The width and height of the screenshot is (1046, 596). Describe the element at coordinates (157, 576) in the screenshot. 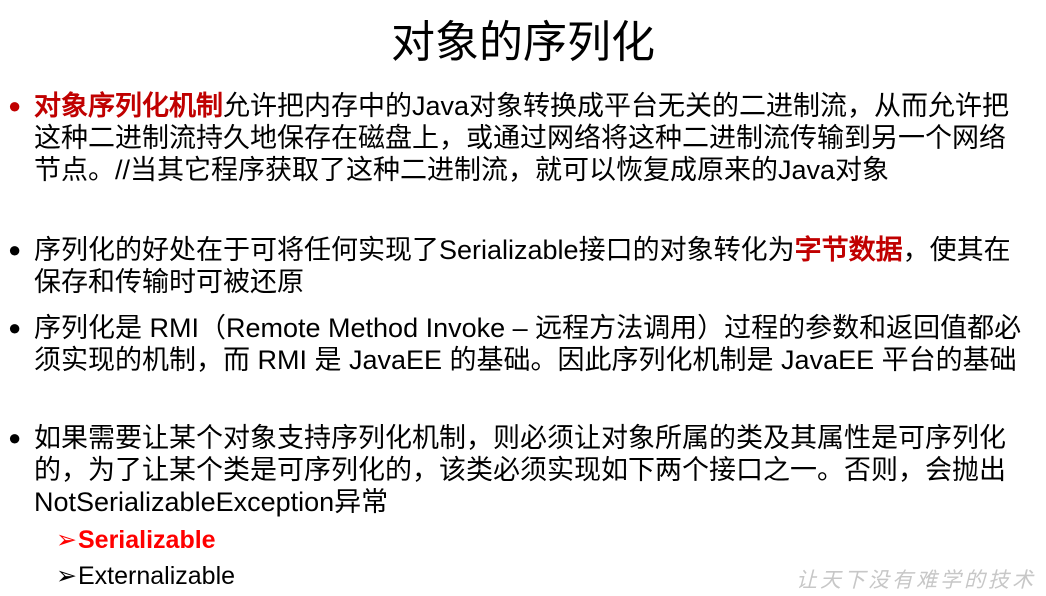

I see `sub-item-label: Externalizable` at that location.